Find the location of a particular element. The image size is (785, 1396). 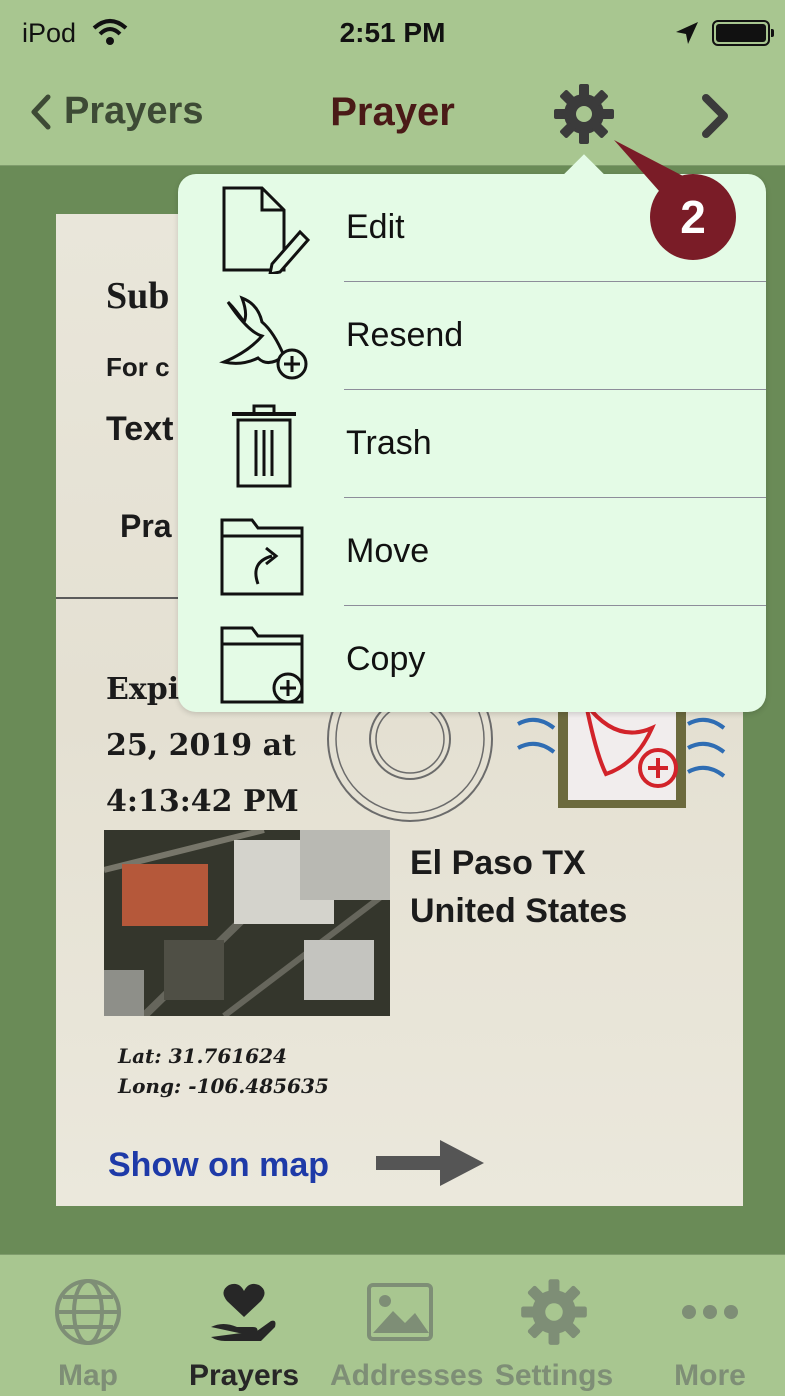

status-bar: iPod 2:51 PM is located at coordinates (392, 32).